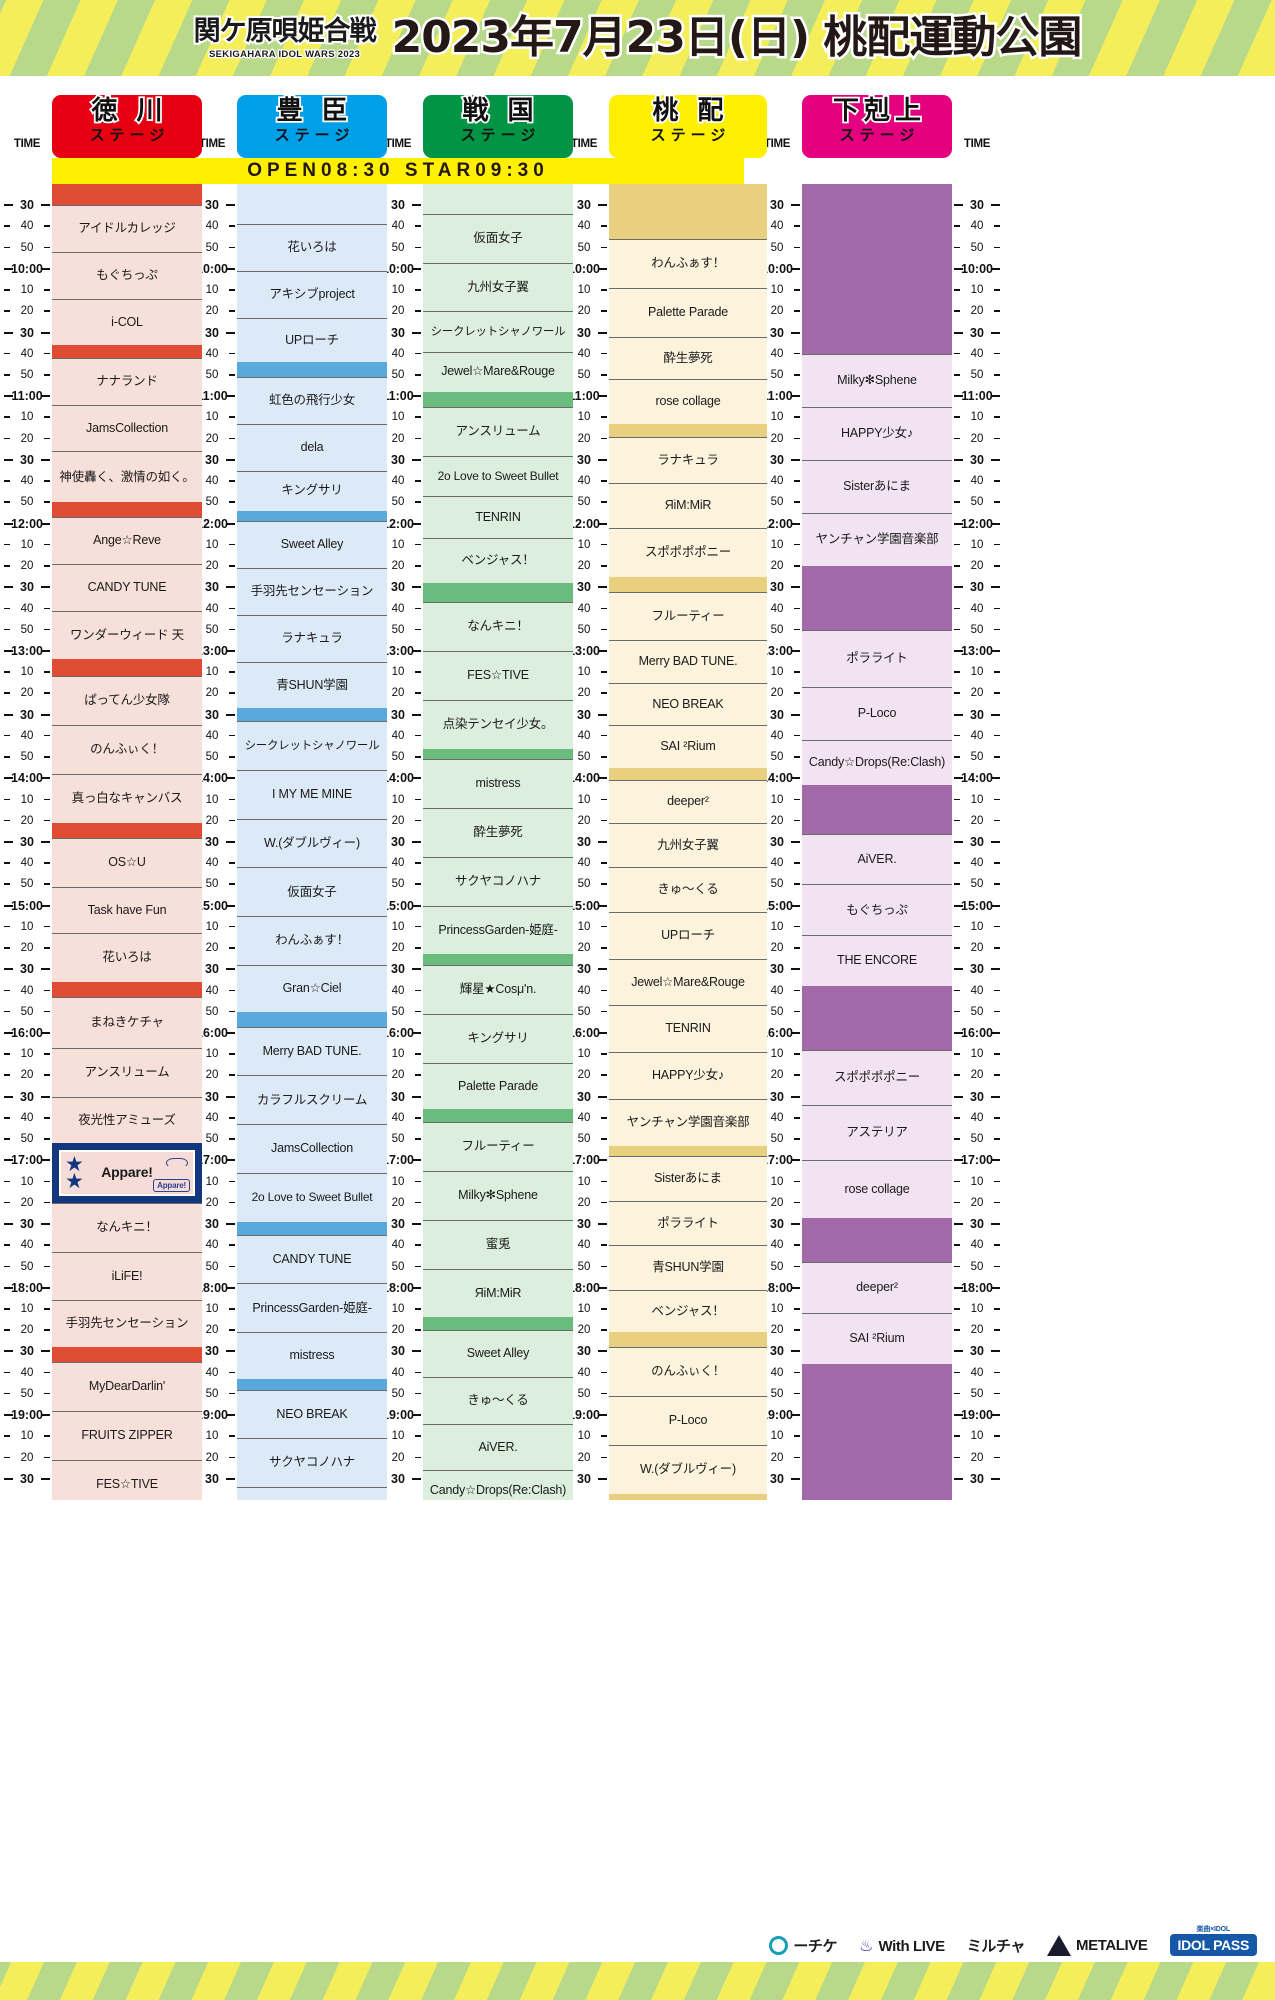 The image size is (1275, 2000). What do you see at coordinates (127, 701) in the screenshot?
I see `schedule-slot: ぱってん少女隊` at bounding box center [127, 701].